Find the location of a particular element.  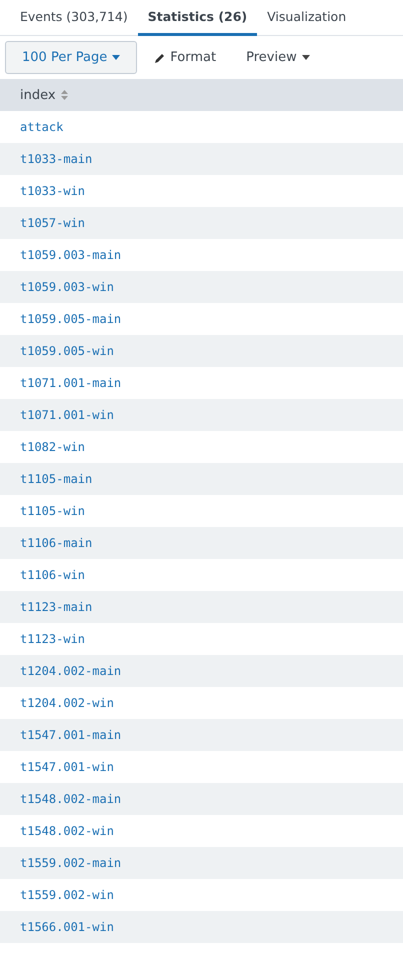

table-cell: t1082-win is located at coordinates (53, 447).